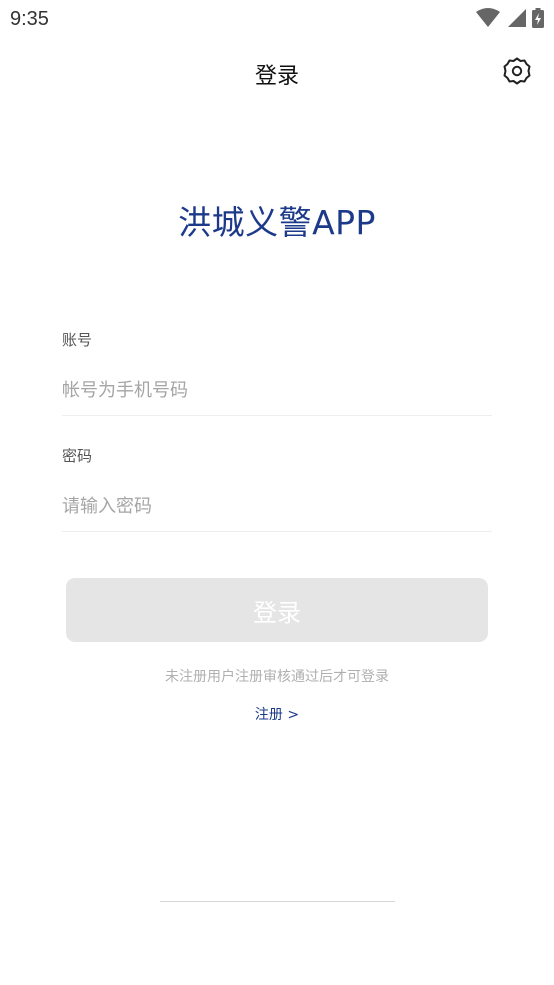  What do you see at coordinates (277, 19) in the screenshot?
I see `status-bar: 9:35` at bounding box center [277, 19].